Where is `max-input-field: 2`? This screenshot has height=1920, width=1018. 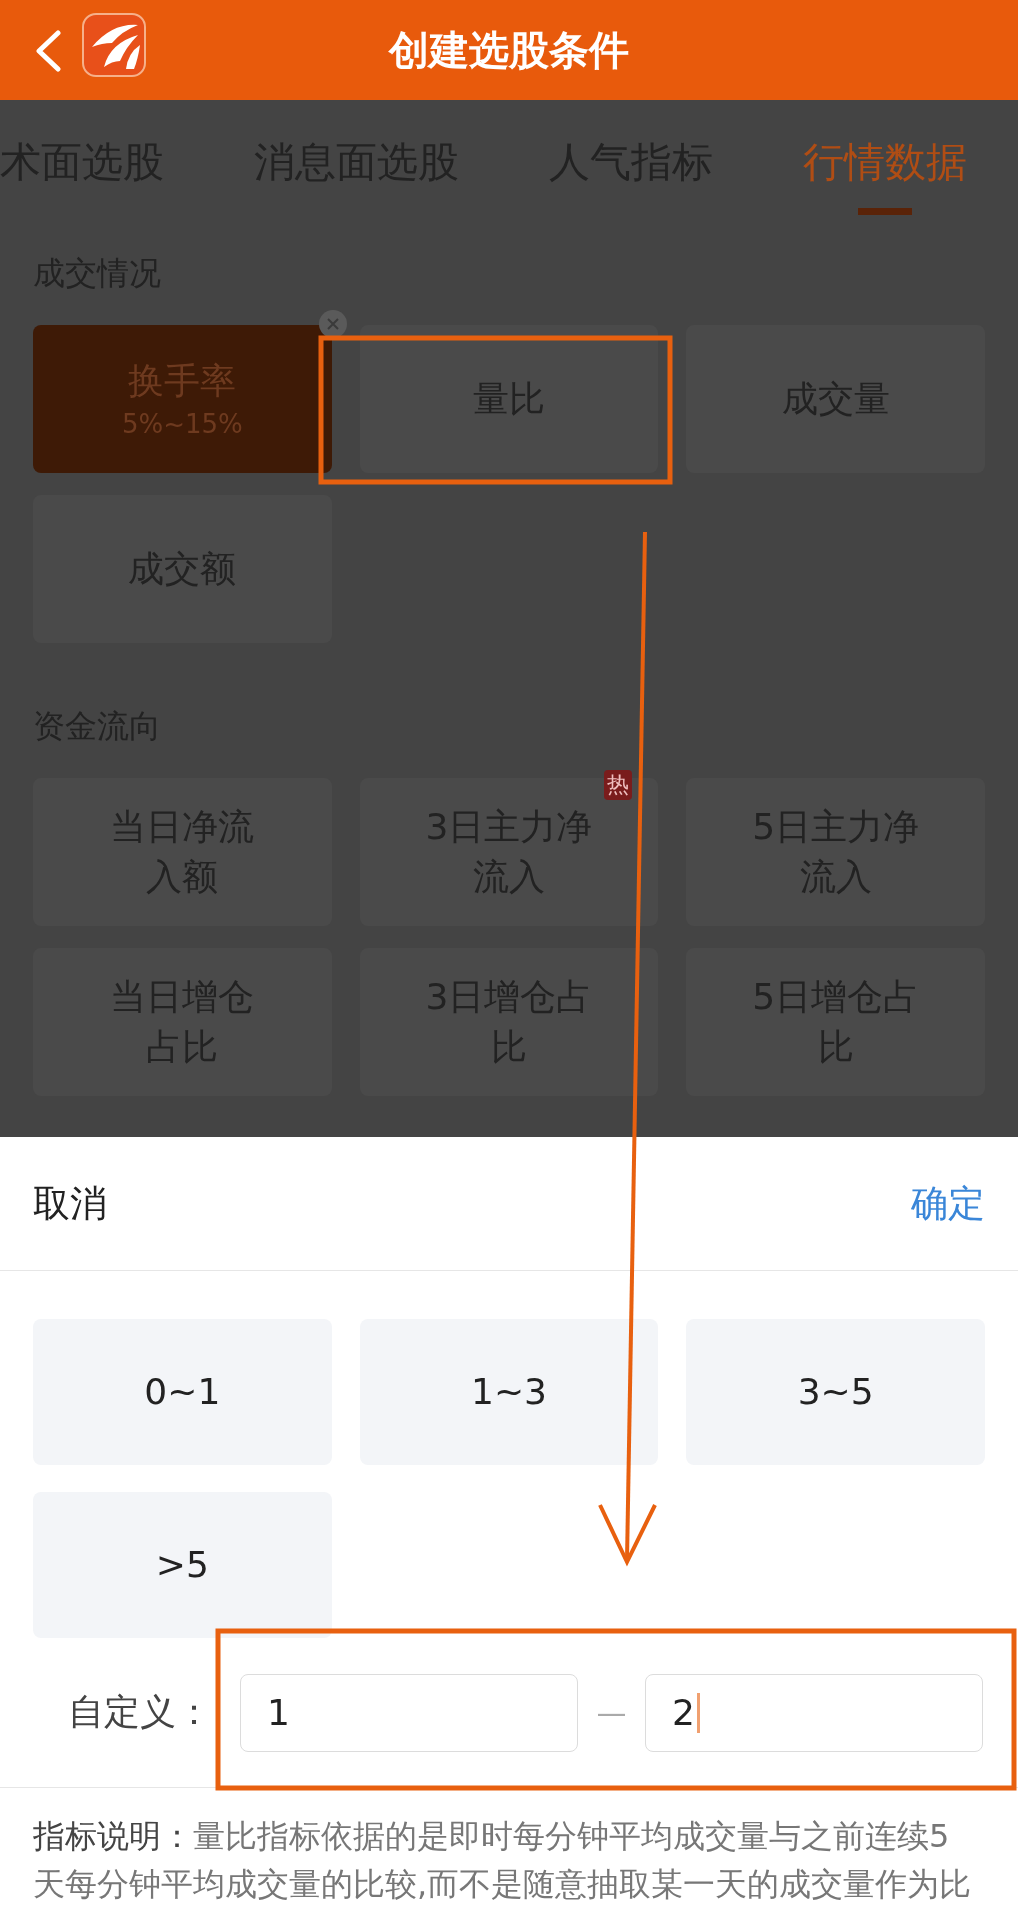
max-input-field: 2 is located at coordinates (814, 1712).